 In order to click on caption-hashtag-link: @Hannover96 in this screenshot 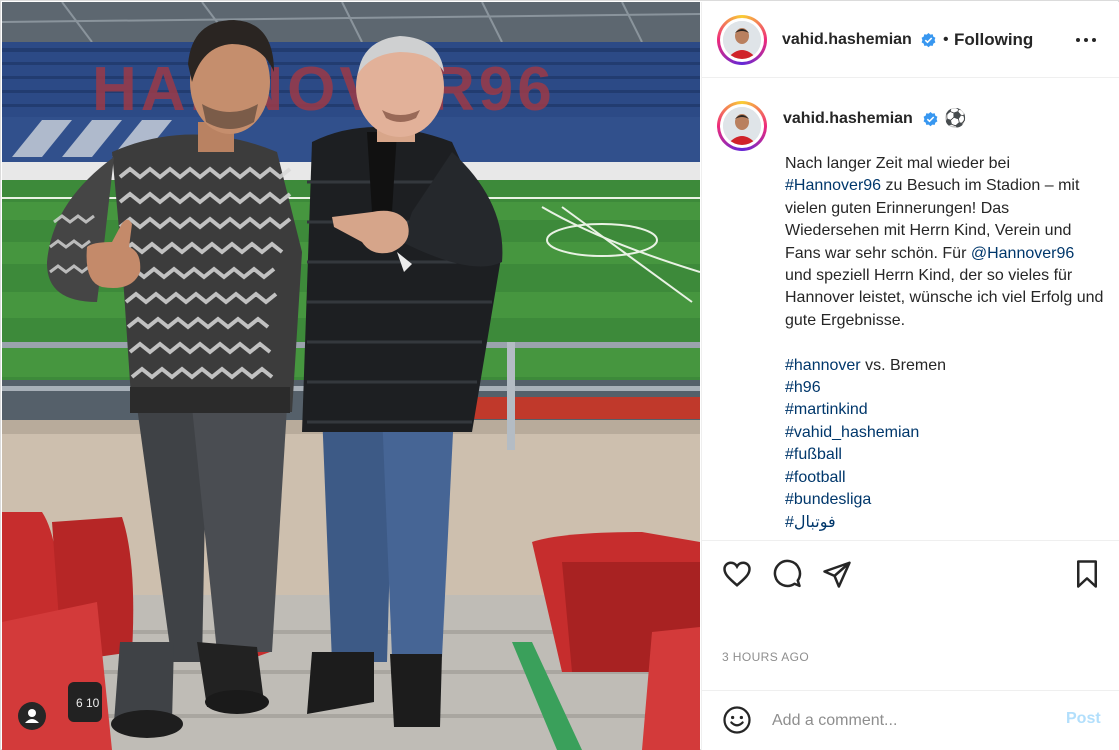, I will do `click(1022, 253)`.